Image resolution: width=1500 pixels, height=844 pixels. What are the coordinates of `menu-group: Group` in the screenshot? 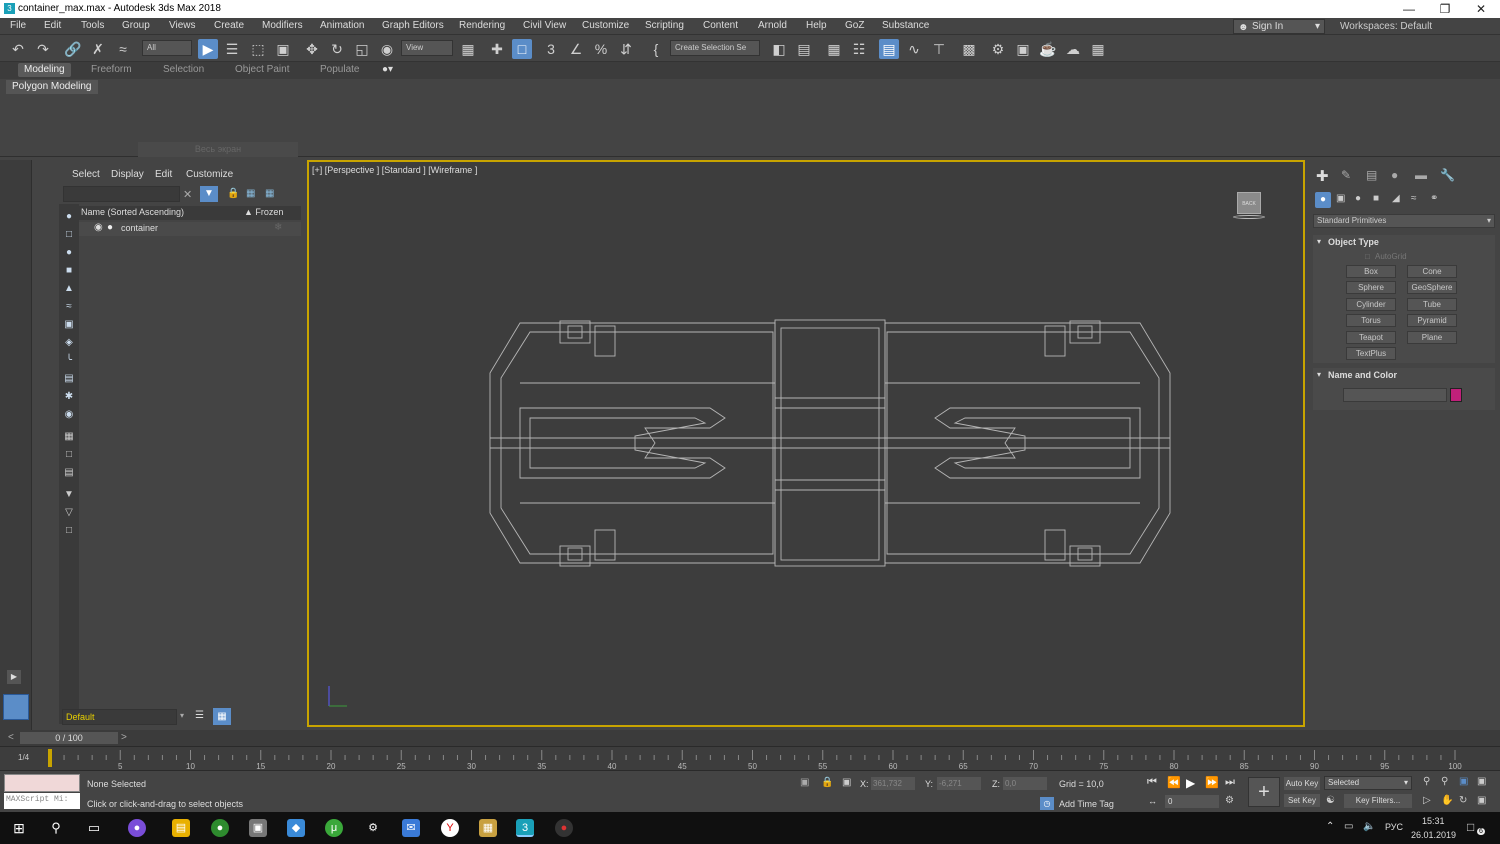 It's located at (136, 25).